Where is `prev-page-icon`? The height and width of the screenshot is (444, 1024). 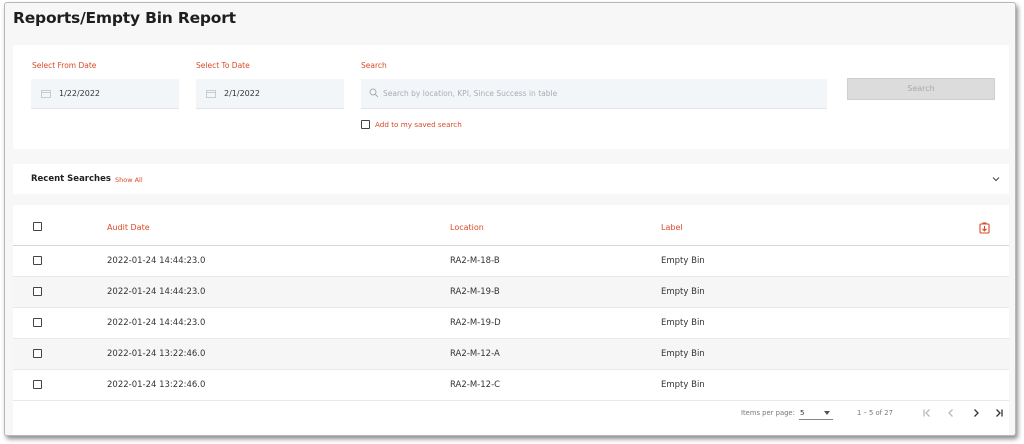 prev-page-icon is located at coordinates (951, 413).